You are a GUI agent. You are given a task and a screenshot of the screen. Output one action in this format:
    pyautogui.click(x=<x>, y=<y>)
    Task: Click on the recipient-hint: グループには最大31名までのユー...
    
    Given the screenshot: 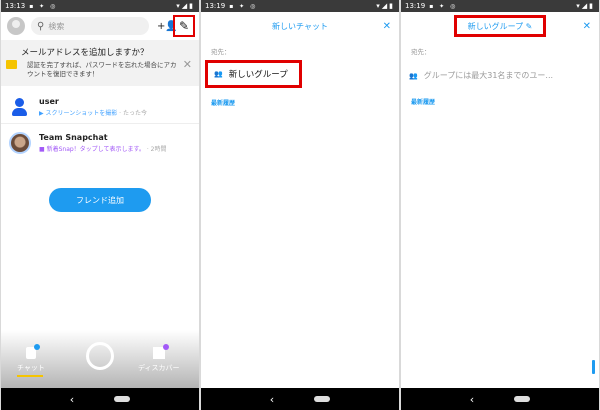 What is the action you would take?
    pyautogui.click(x=488, y=75)
    